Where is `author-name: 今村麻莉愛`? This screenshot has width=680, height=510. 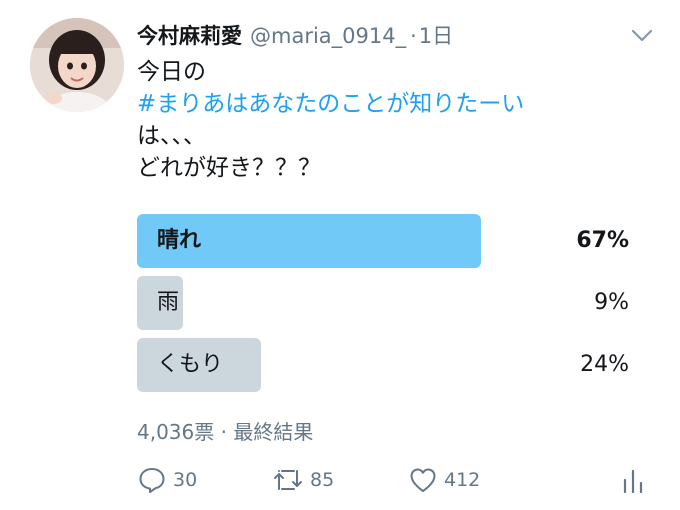
author-name: 今村麻莉愛 is located at coordinates (189, 35).